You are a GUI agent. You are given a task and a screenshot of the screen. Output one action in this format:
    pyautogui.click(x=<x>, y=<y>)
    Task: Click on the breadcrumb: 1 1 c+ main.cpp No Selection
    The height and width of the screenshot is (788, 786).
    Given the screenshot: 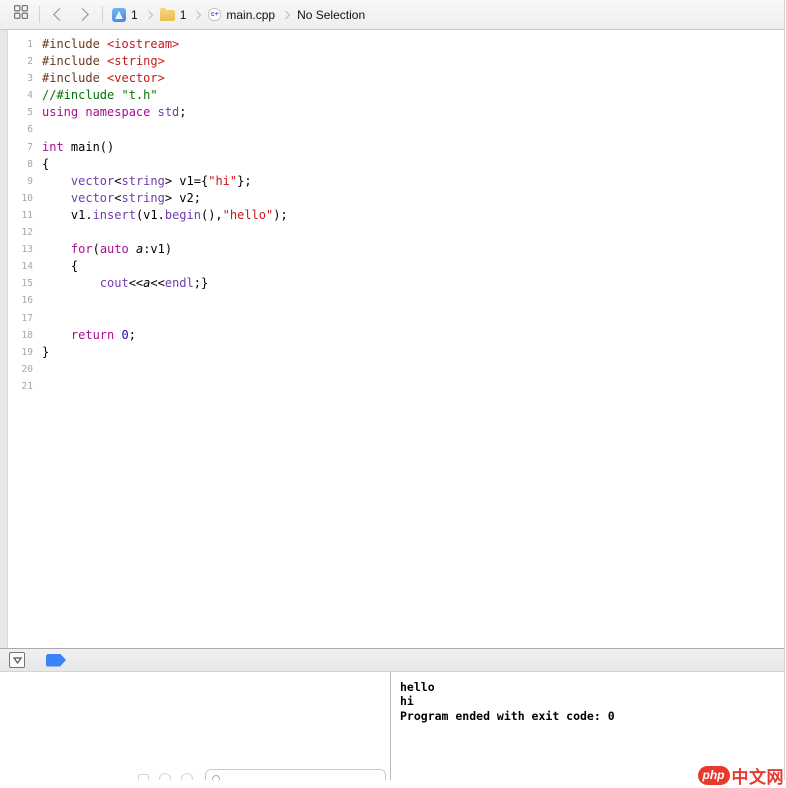 What is the action you would take?
    pyautogui.click(x=238, y=14)
    